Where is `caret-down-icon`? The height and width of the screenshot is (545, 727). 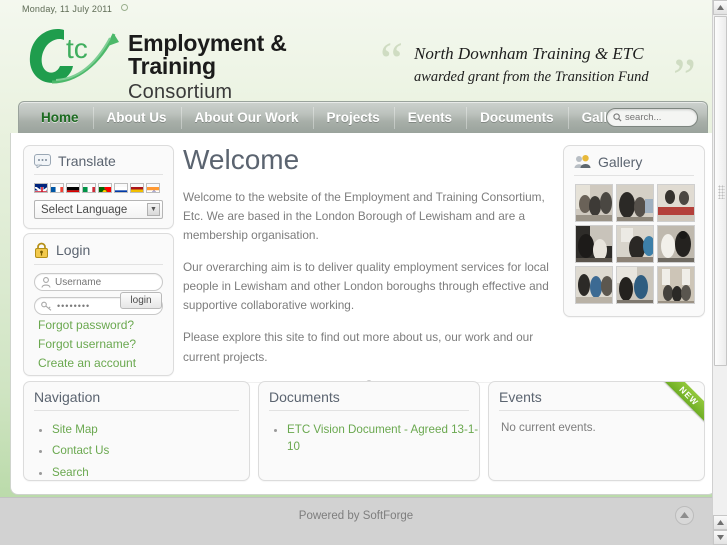
caret-down-icon is located at coordinates (720, 522).